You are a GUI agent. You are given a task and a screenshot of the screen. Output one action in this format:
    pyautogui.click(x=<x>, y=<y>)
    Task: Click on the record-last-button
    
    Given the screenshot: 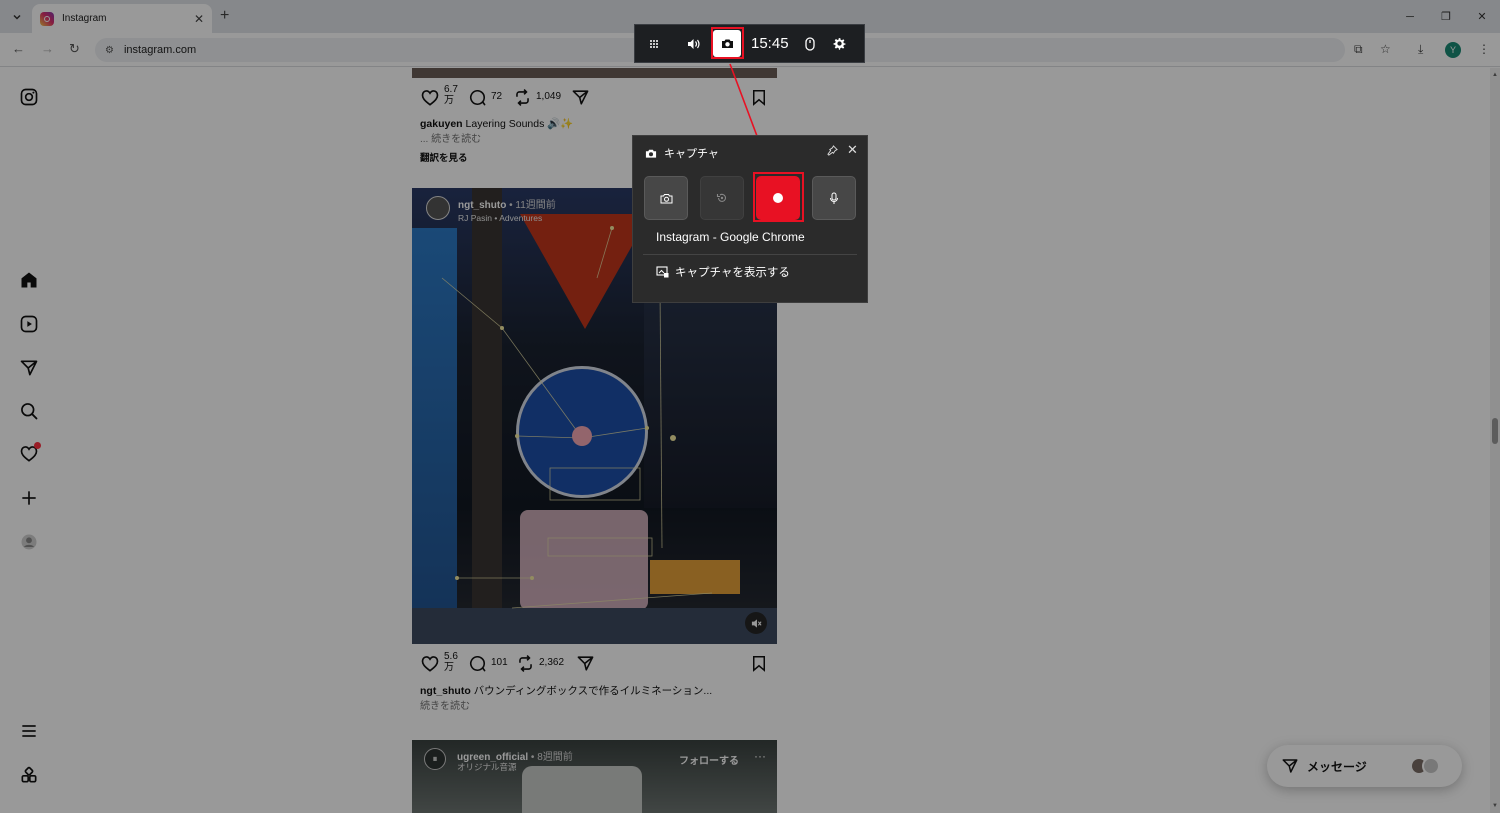 What is the action you would take?
    pyautogui.click(x=722, y=198)
    